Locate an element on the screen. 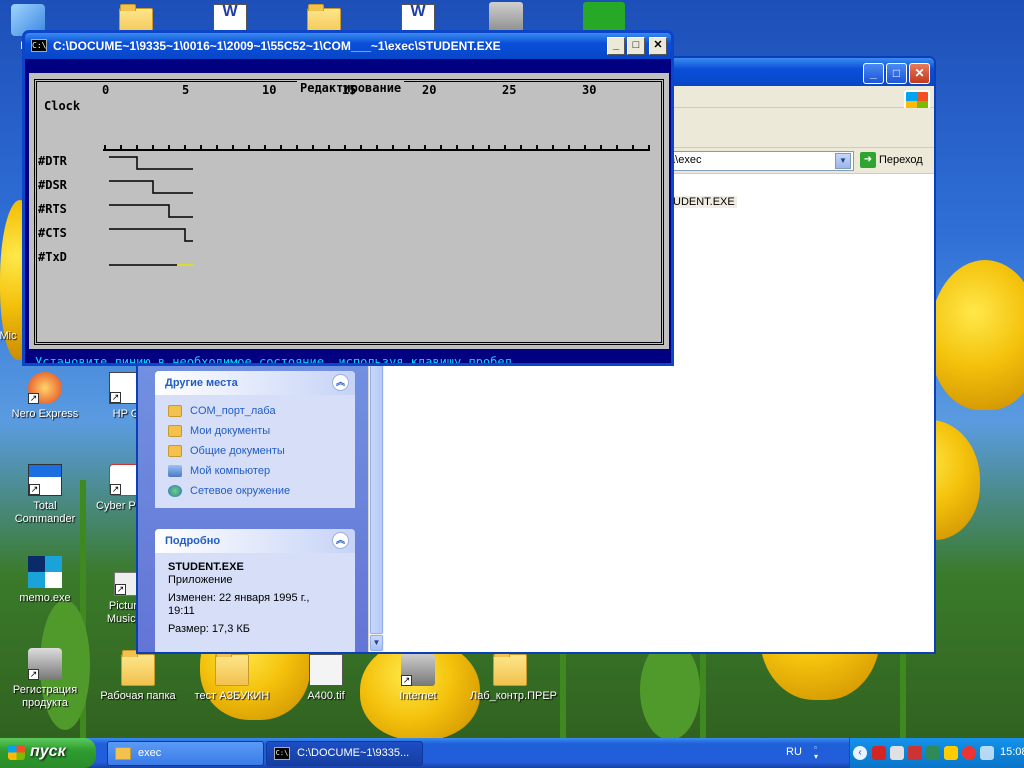 Image resolution: width=1024 pixels, height=768 pixels. details-file-type: Приложение is located at coordinates (200, 580).